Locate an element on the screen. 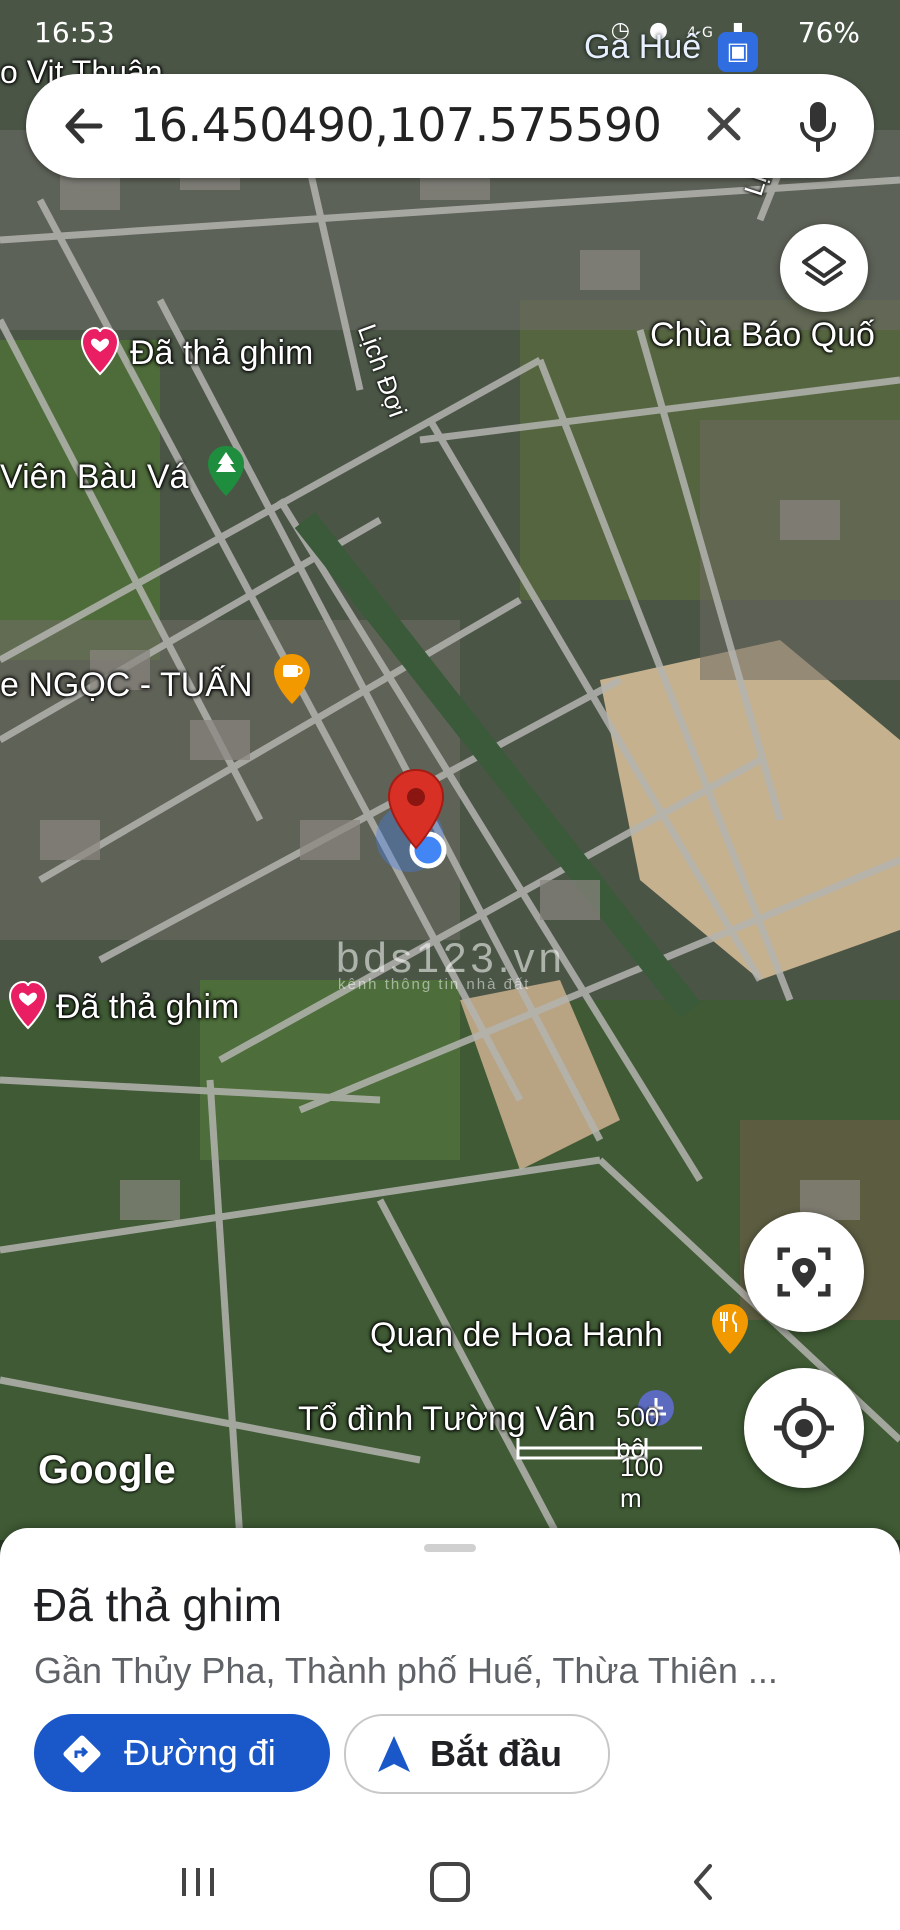  map-label-ga-hue: Ga Huế is located at coordinates (642, 47).